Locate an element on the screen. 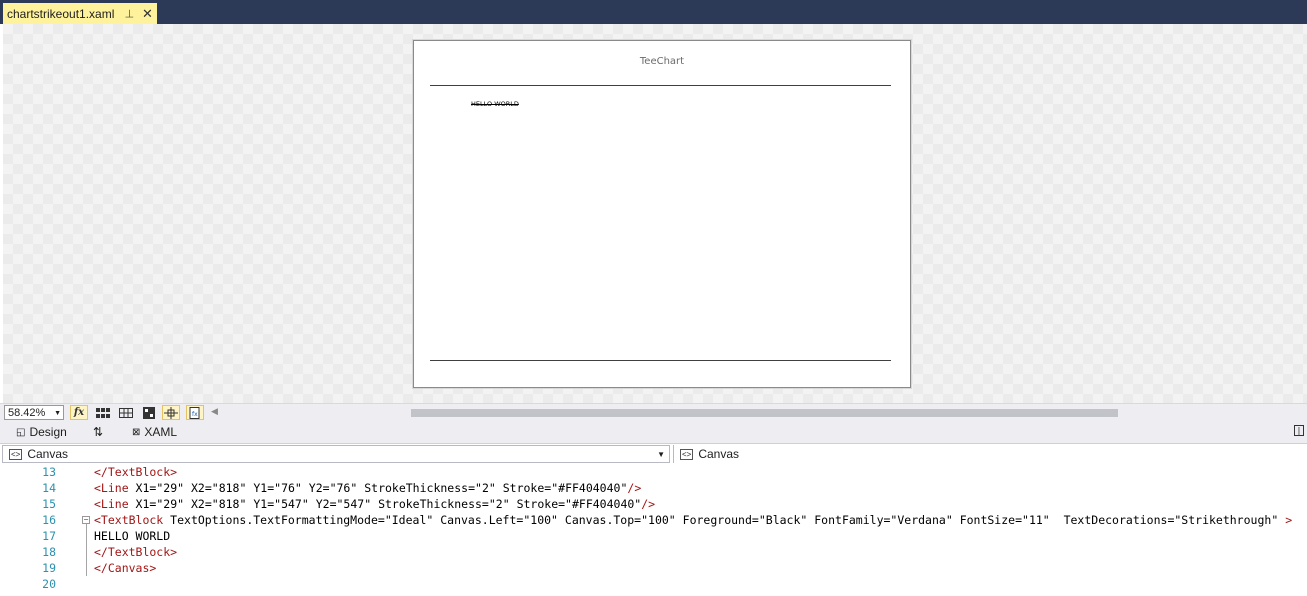 The image size is (1307, 596). snap-grid-icon is located at coordinates (126, 412).